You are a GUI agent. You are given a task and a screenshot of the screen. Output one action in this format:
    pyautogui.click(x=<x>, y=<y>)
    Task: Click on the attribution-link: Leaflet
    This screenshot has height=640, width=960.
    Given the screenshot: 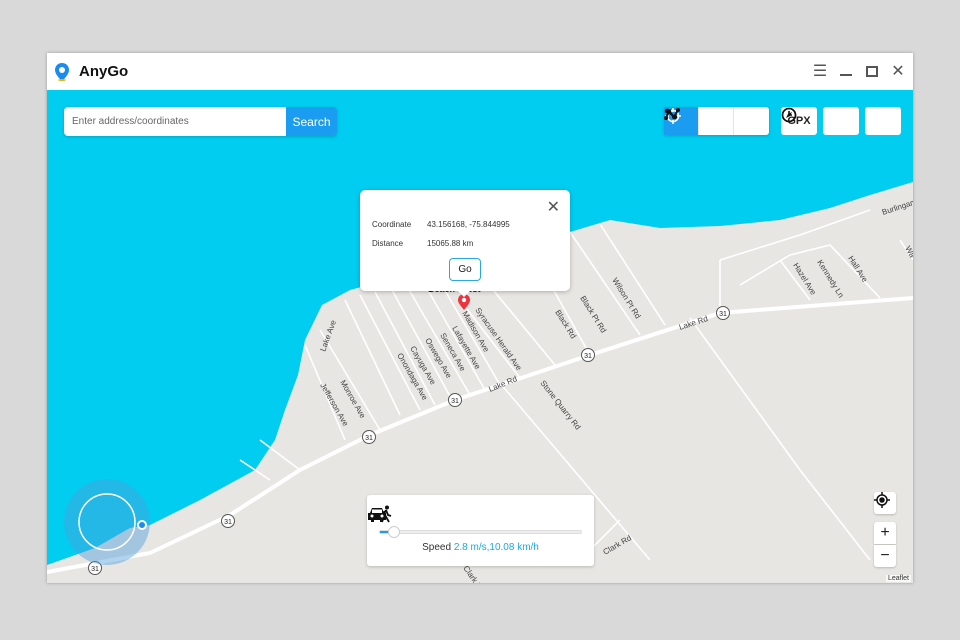 What is the action you would take?
    pyautogui.click(x=898, y=578)
    